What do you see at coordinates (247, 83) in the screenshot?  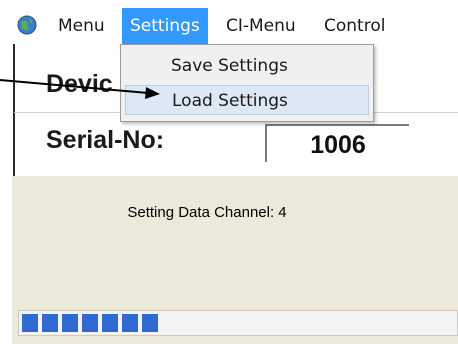 I see `settings-dropdown: Save Settings Load Settings` at bounding box center [247, 83].